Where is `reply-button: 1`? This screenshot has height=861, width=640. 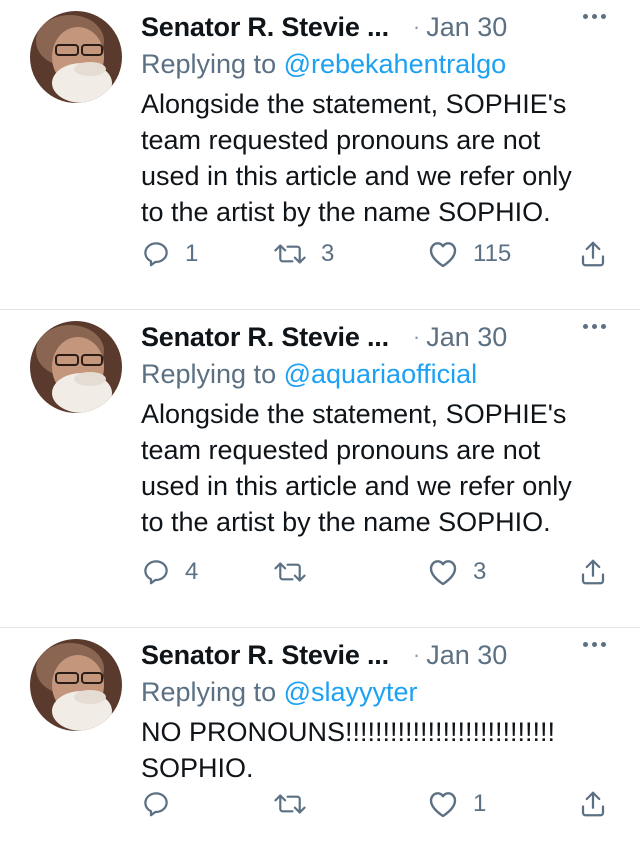 reply-button: 1 is located at coordinates (169, 254).